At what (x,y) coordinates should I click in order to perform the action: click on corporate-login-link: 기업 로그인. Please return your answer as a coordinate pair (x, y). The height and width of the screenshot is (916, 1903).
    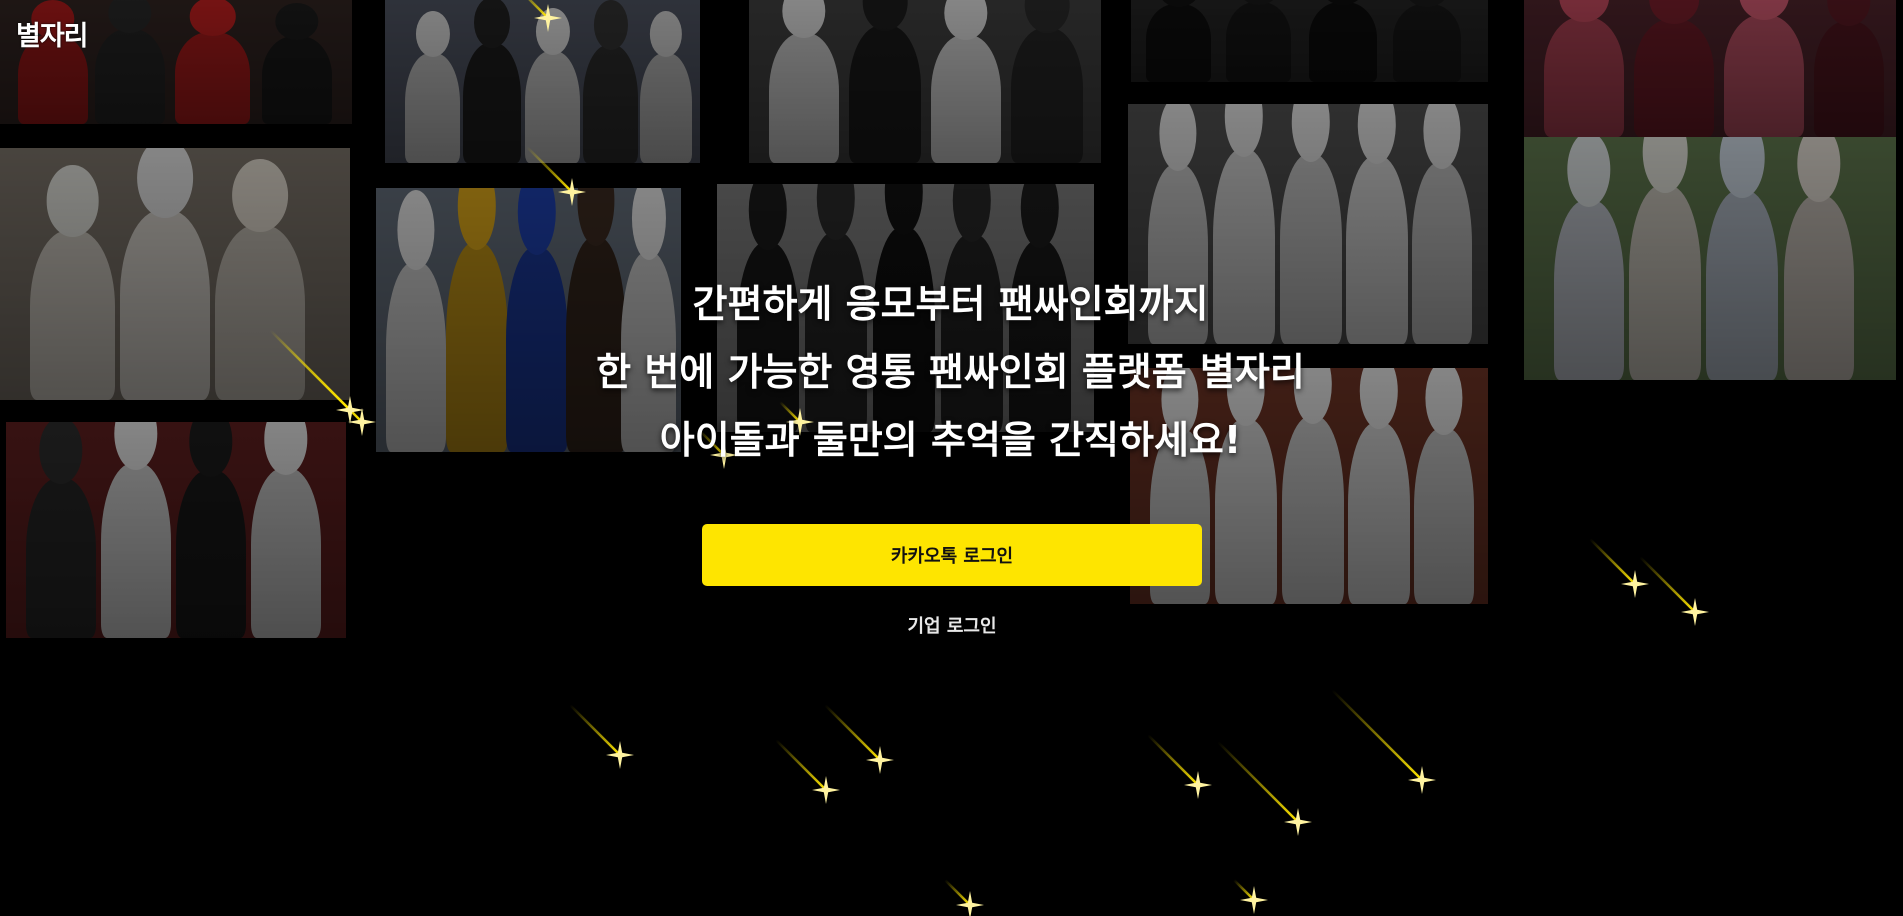
    Looking at the image, I should click on (952, 625).